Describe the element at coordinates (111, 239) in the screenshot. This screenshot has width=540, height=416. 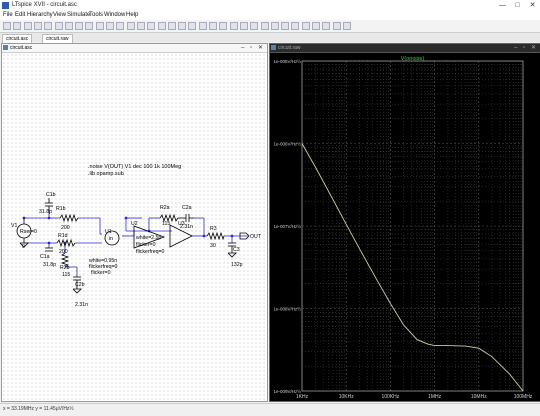
I see `svg-text: in` at that location.